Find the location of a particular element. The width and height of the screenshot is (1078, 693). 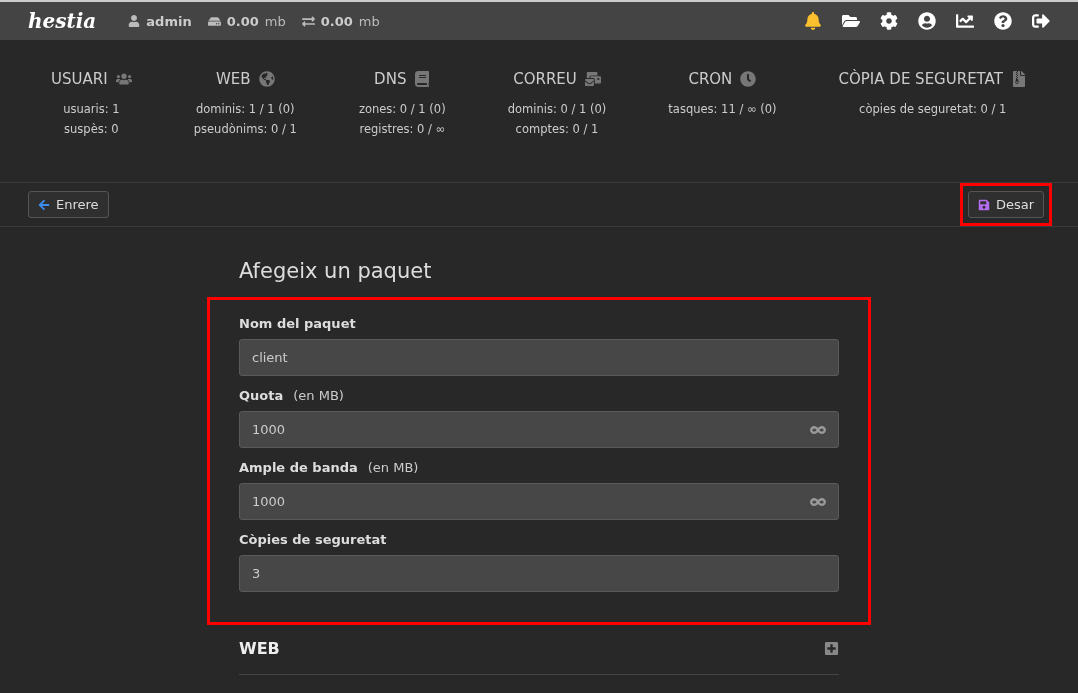

stat-title: USUARI is located at coordinates (79, 79).